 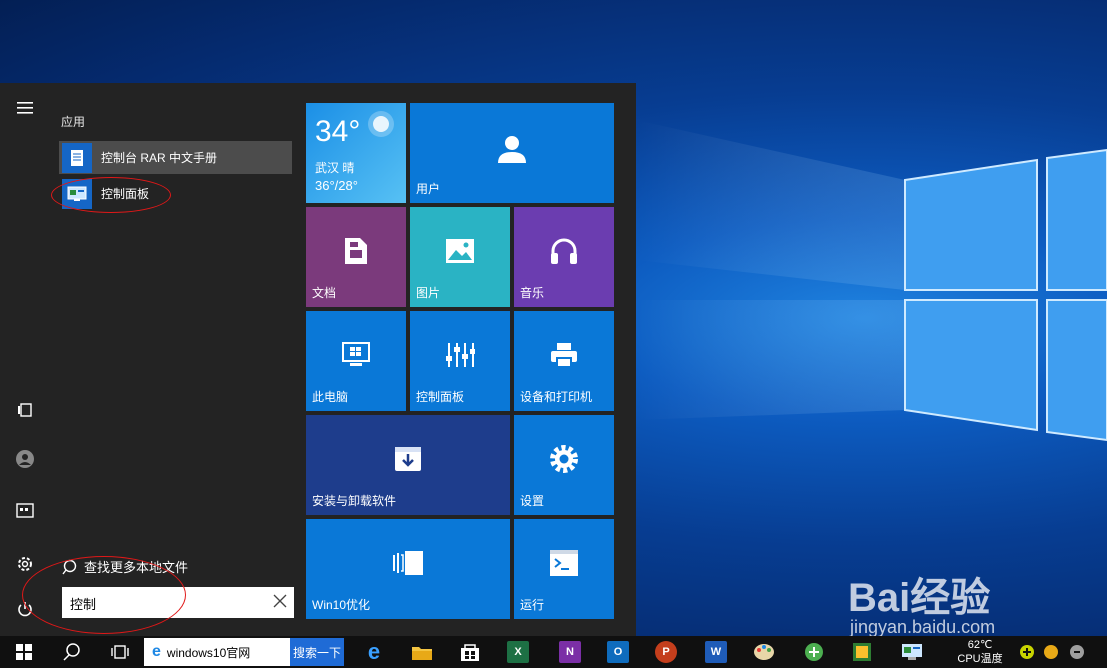 I want to click on onenote-icon: N, so click(x=570, y=652).